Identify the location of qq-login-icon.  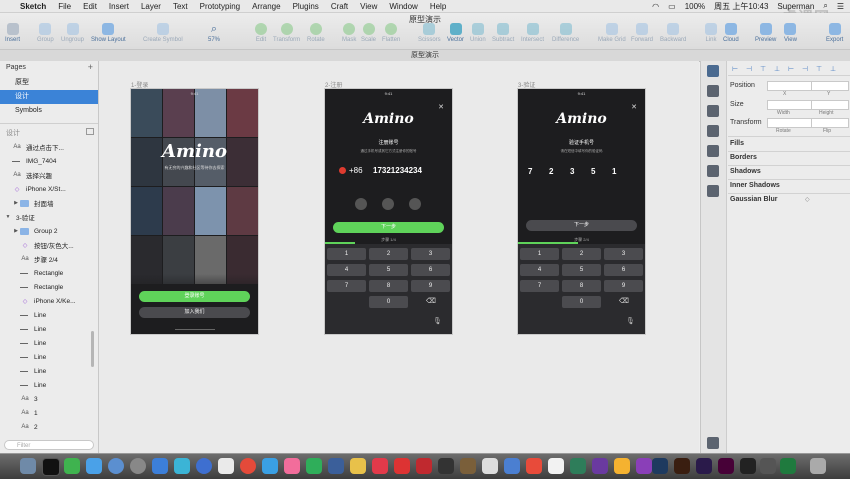
(361, 204).